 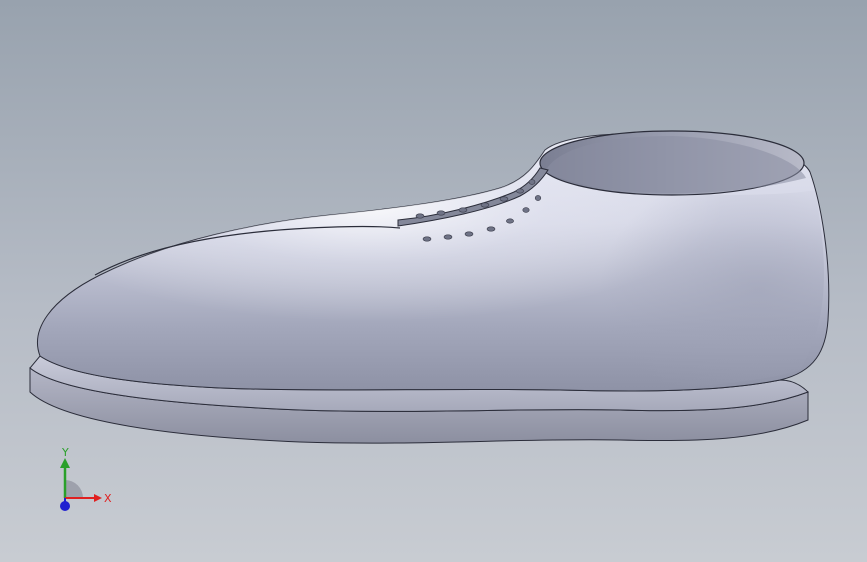 I want to click on y-axis-label: Y, so click(x=65, y=452).